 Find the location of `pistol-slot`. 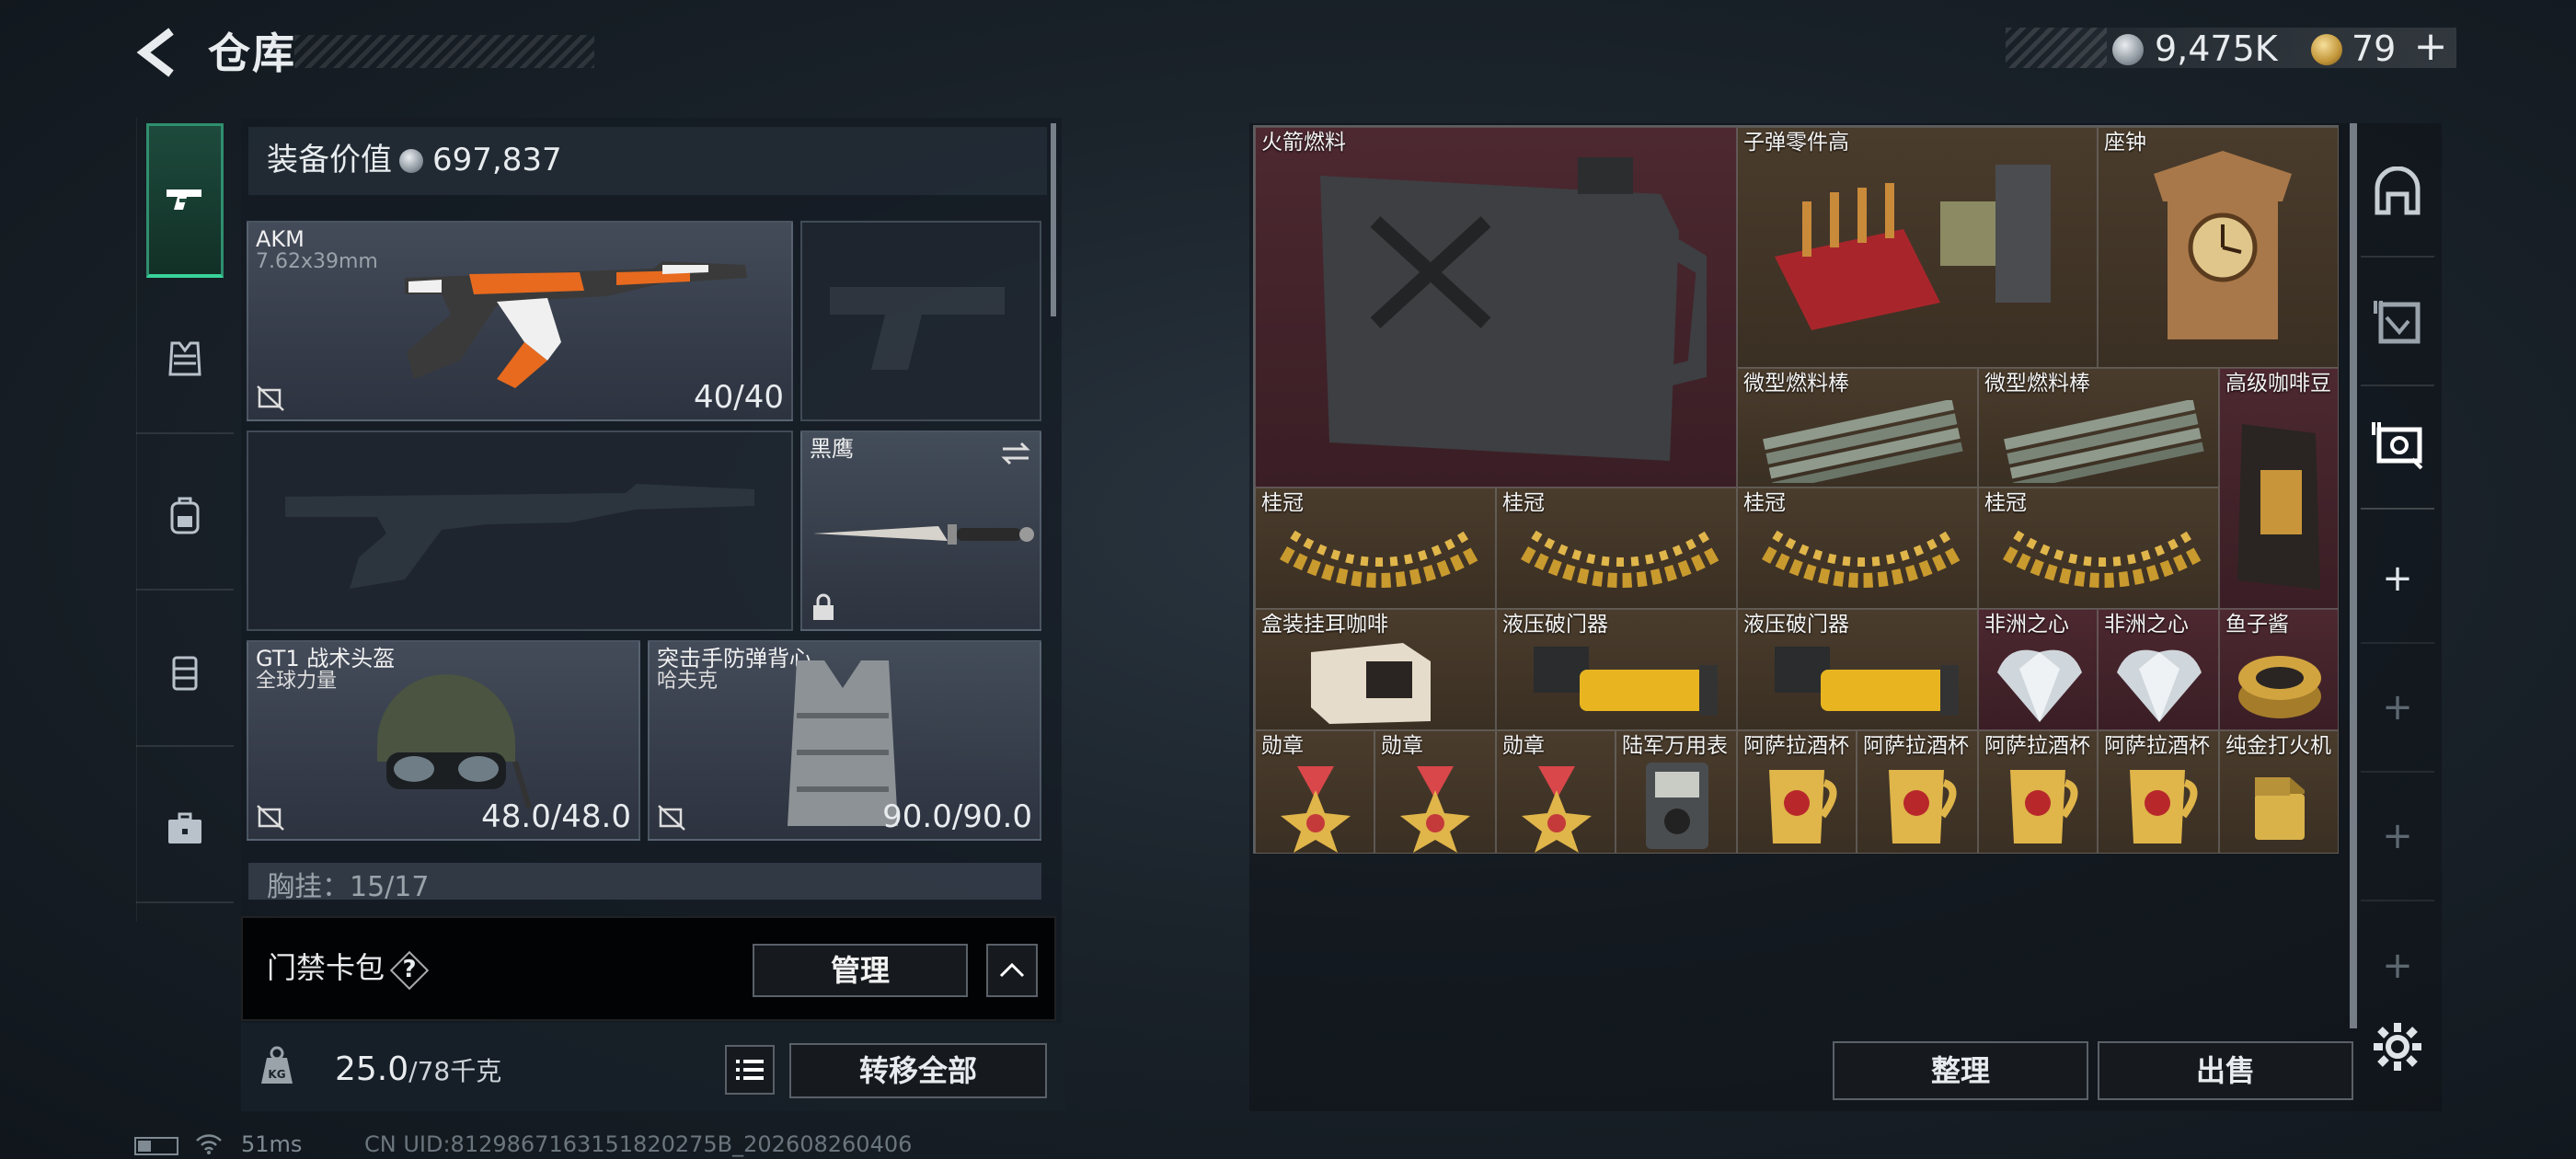

pistol-slot is located at coordinates (920, 321).